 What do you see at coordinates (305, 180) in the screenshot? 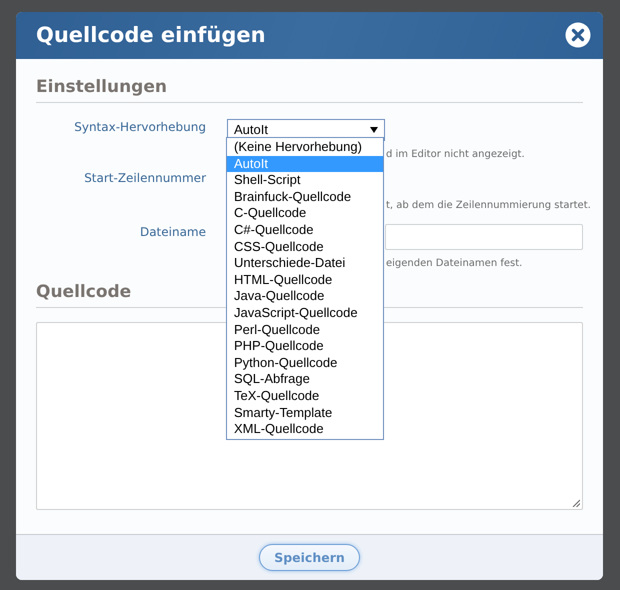
I see `dropdown-option: Shell-Script` at bounding box center [305, 180].